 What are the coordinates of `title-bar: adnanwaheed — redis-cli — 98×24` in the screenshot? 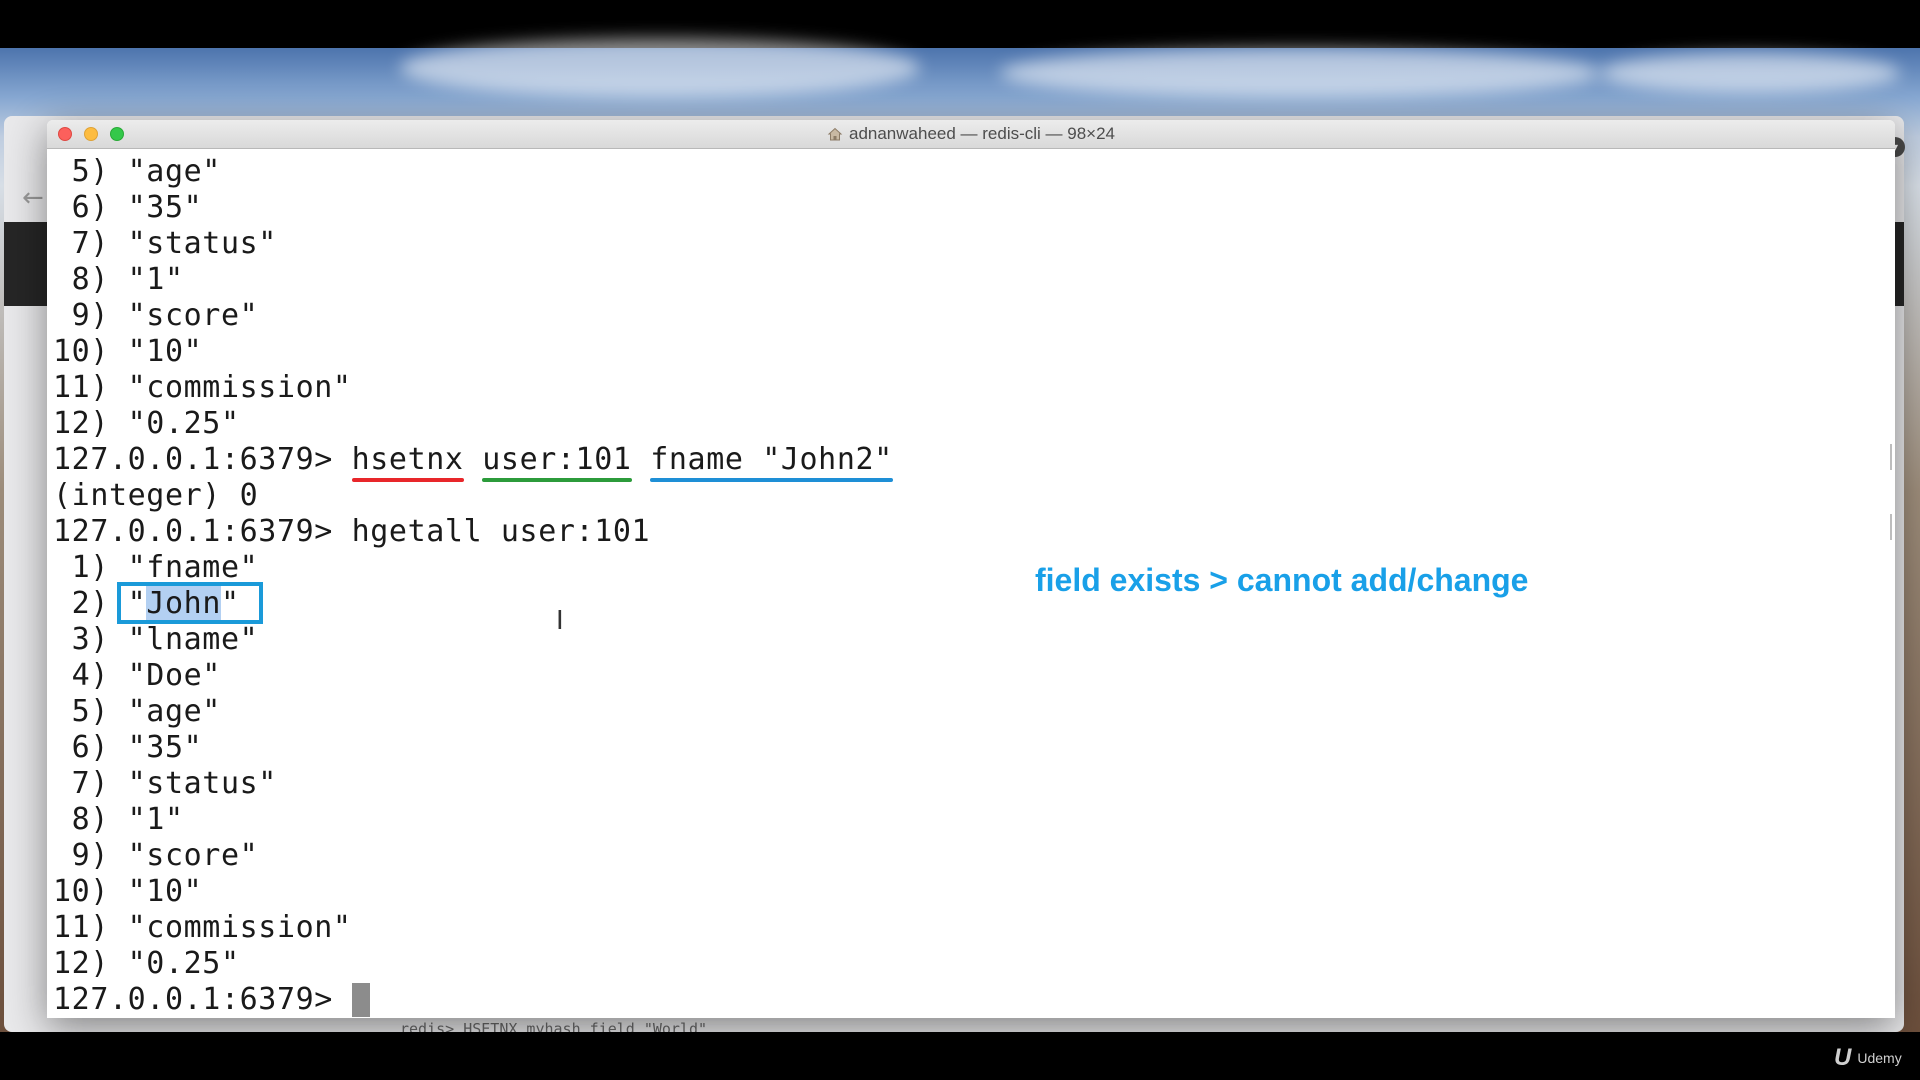 It's located at (971, 134).